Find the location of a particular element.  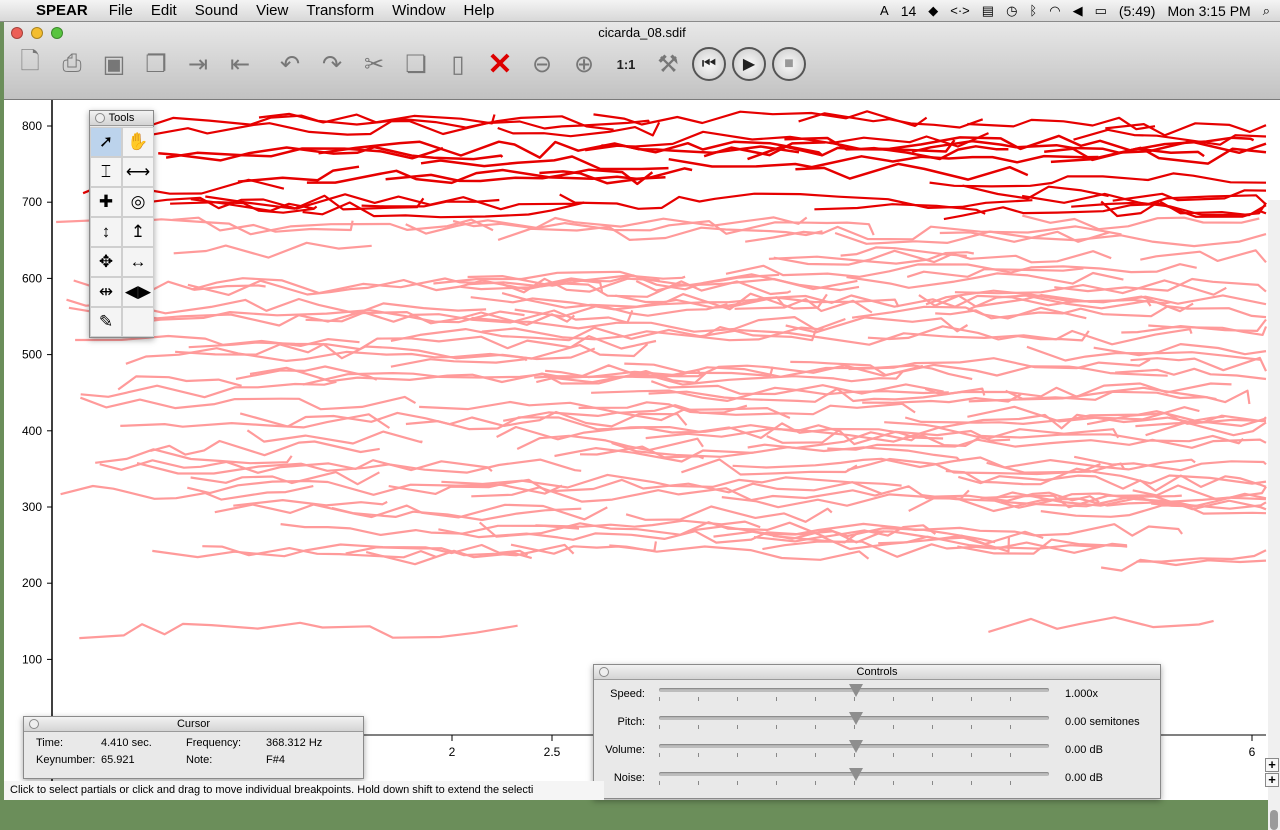

horizontal-zoom-in-button: + is located at coordinates (1272, 780).